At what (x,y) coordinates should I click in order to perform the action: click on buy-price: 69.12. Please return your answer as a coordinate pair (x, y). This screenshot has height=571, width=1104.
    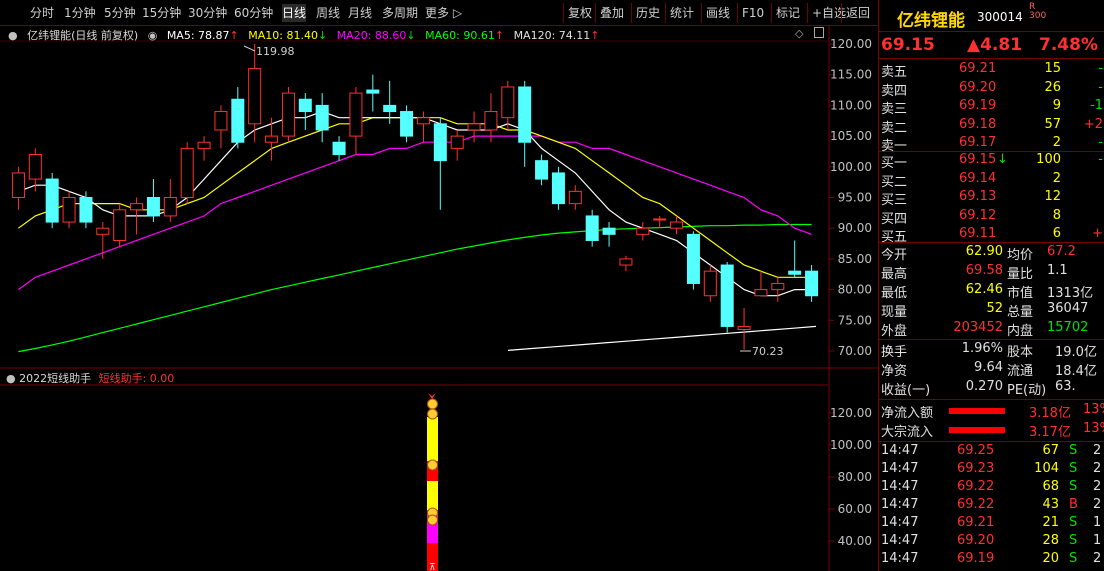
    Looking at the image, I should click on (978, 215).